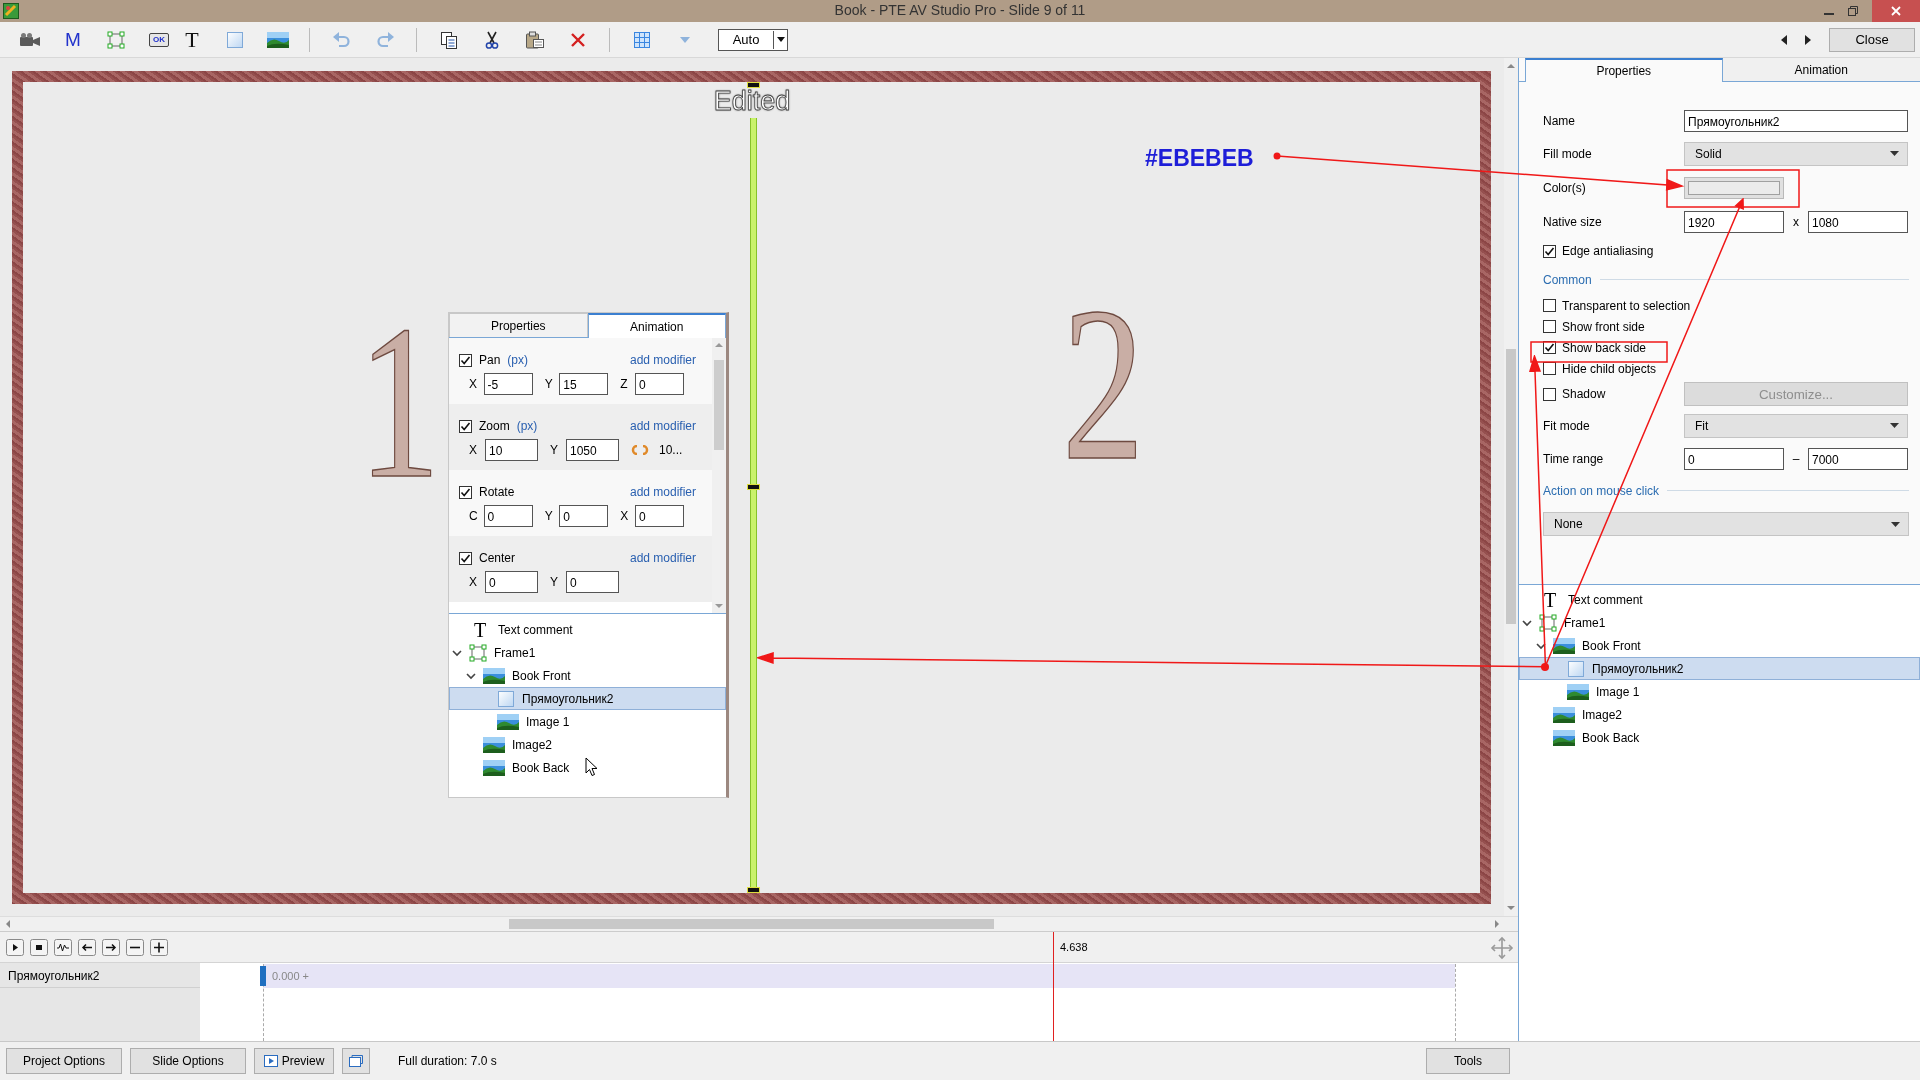 The height and width of the screenshot is (1080, 1920). What do you see at coordinates (1199, 158) in the screenshot?
I see `annotation-label: #EBEBEB` at bounding box center [1199, 158].